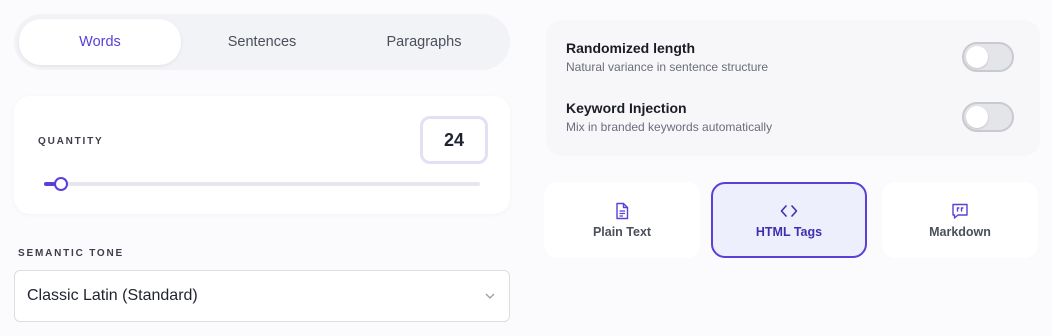 The image size is (1052, 336). Describe the element at coordinates (789, 232) in the screenshot. I see `format-label: HTML Tags` at that location.